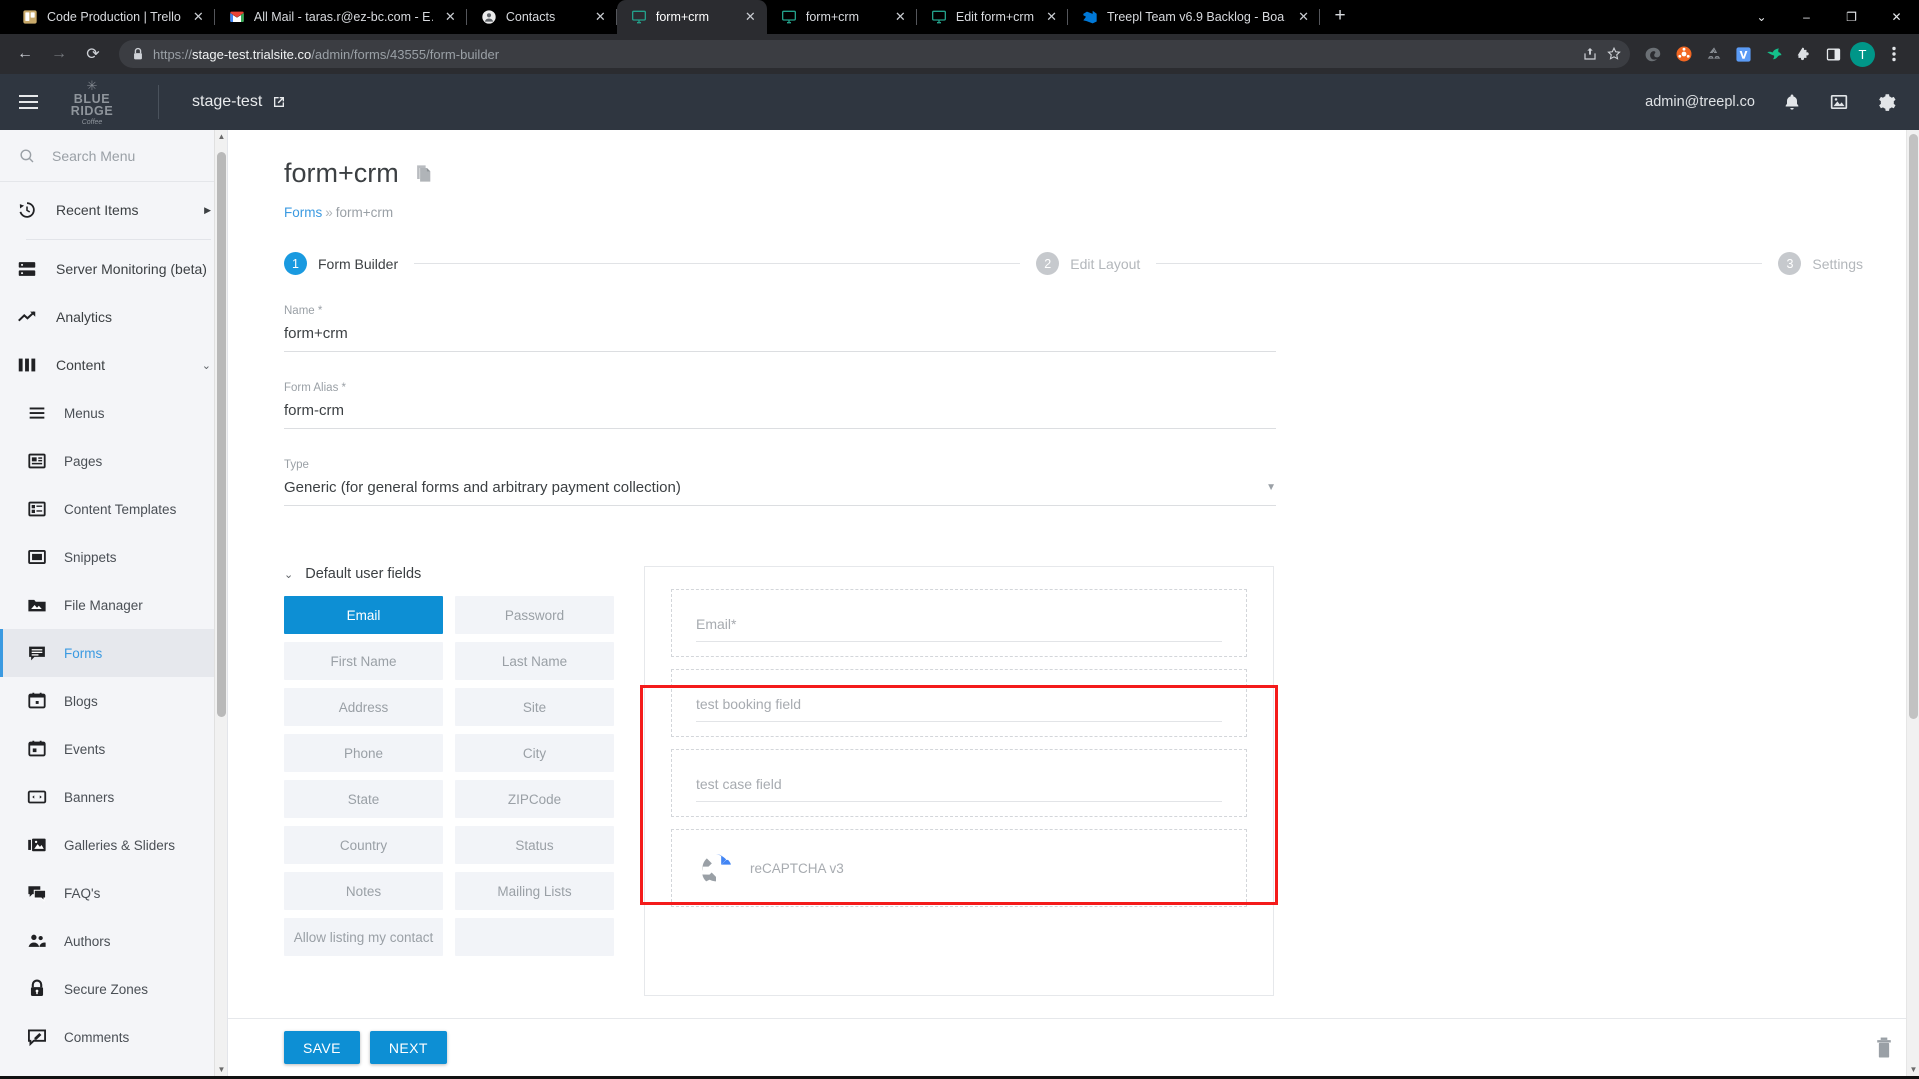 This screenshot has height=1079, width=1919. I want to click on pane-header: ⌄ Default user fields, so click(449, 574).